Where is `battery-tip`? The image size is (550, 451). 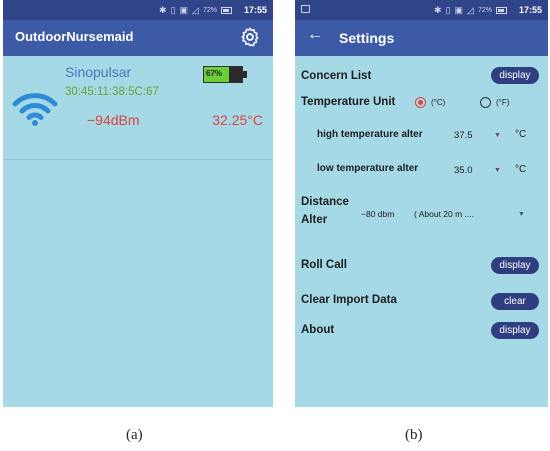
battery-tip is located at coordinates (245, 74).